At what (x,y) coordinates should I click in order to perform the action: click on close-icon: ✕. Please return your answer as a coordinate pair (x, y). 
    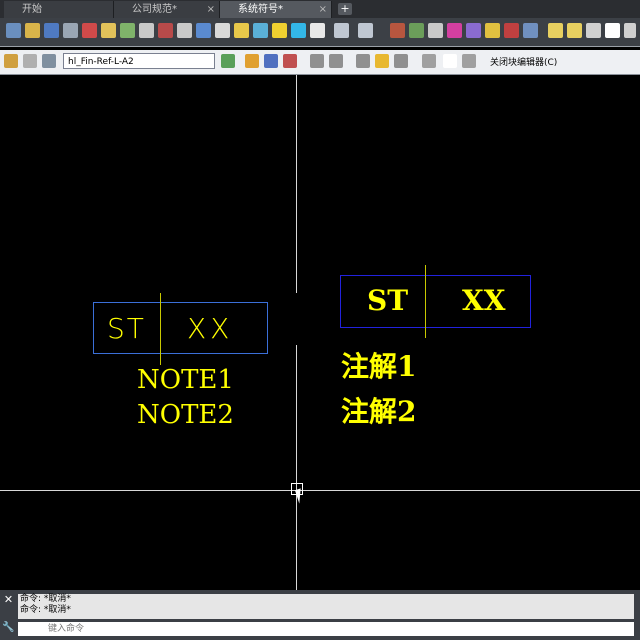
    Looking at the image, I should click on (8, 600).